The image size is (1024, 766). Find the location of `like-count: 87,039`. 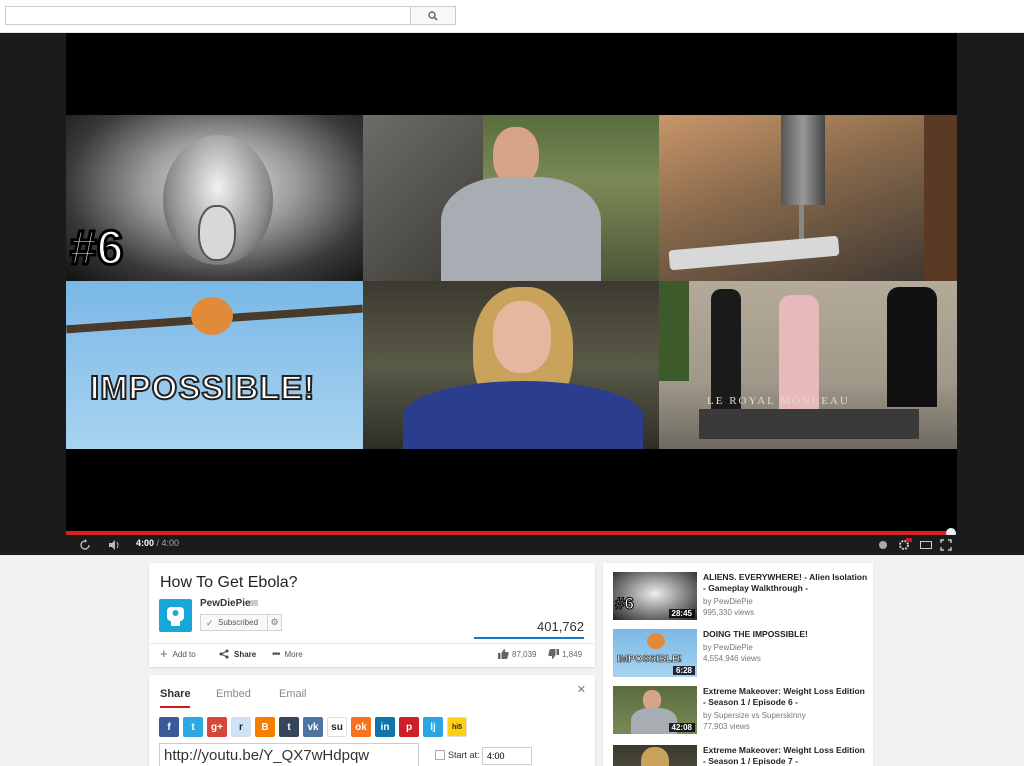

like-count: 87,039 is located at coordinates (524, 654).